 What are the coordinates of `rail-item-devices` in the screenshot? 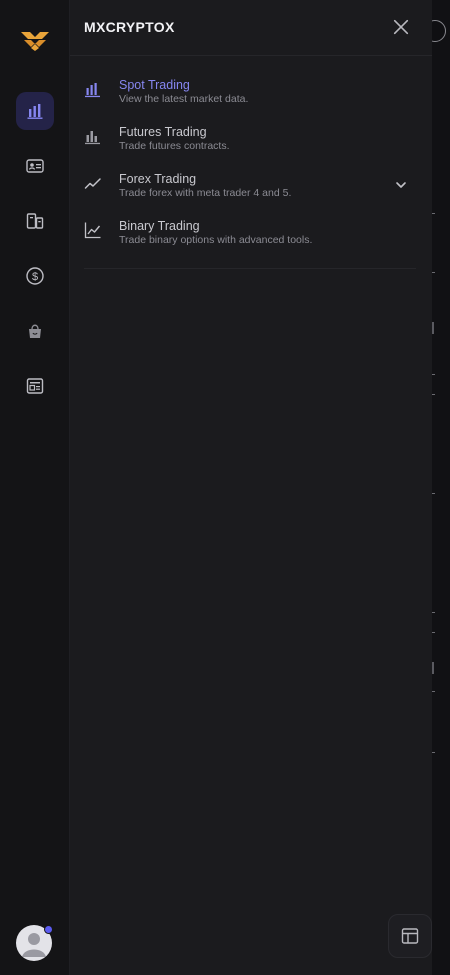 It's located at (35, 221).